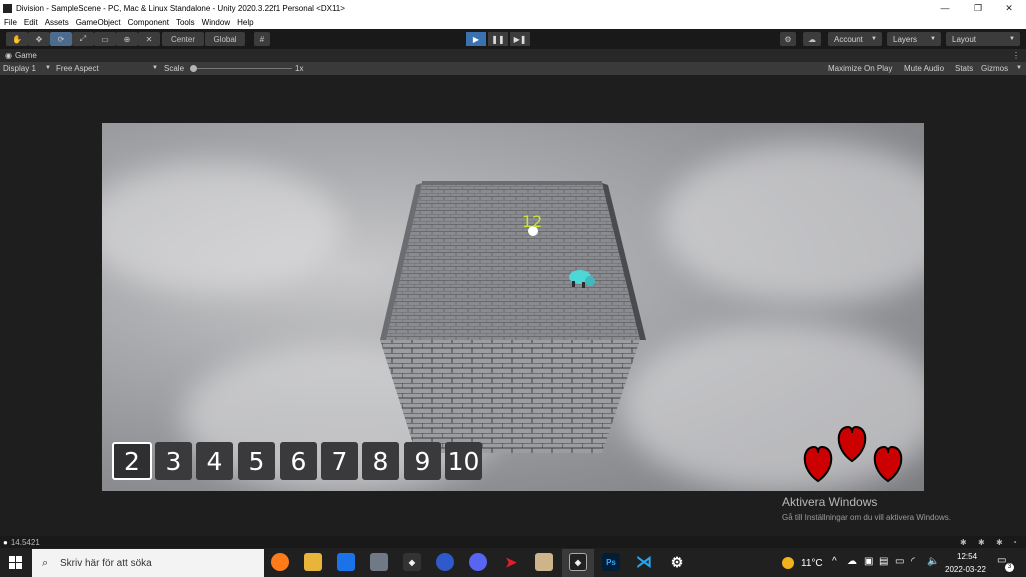 The image size is (1026, 577). I want to click on gizmos-dropdown: Gizmos, so click(994, 68).